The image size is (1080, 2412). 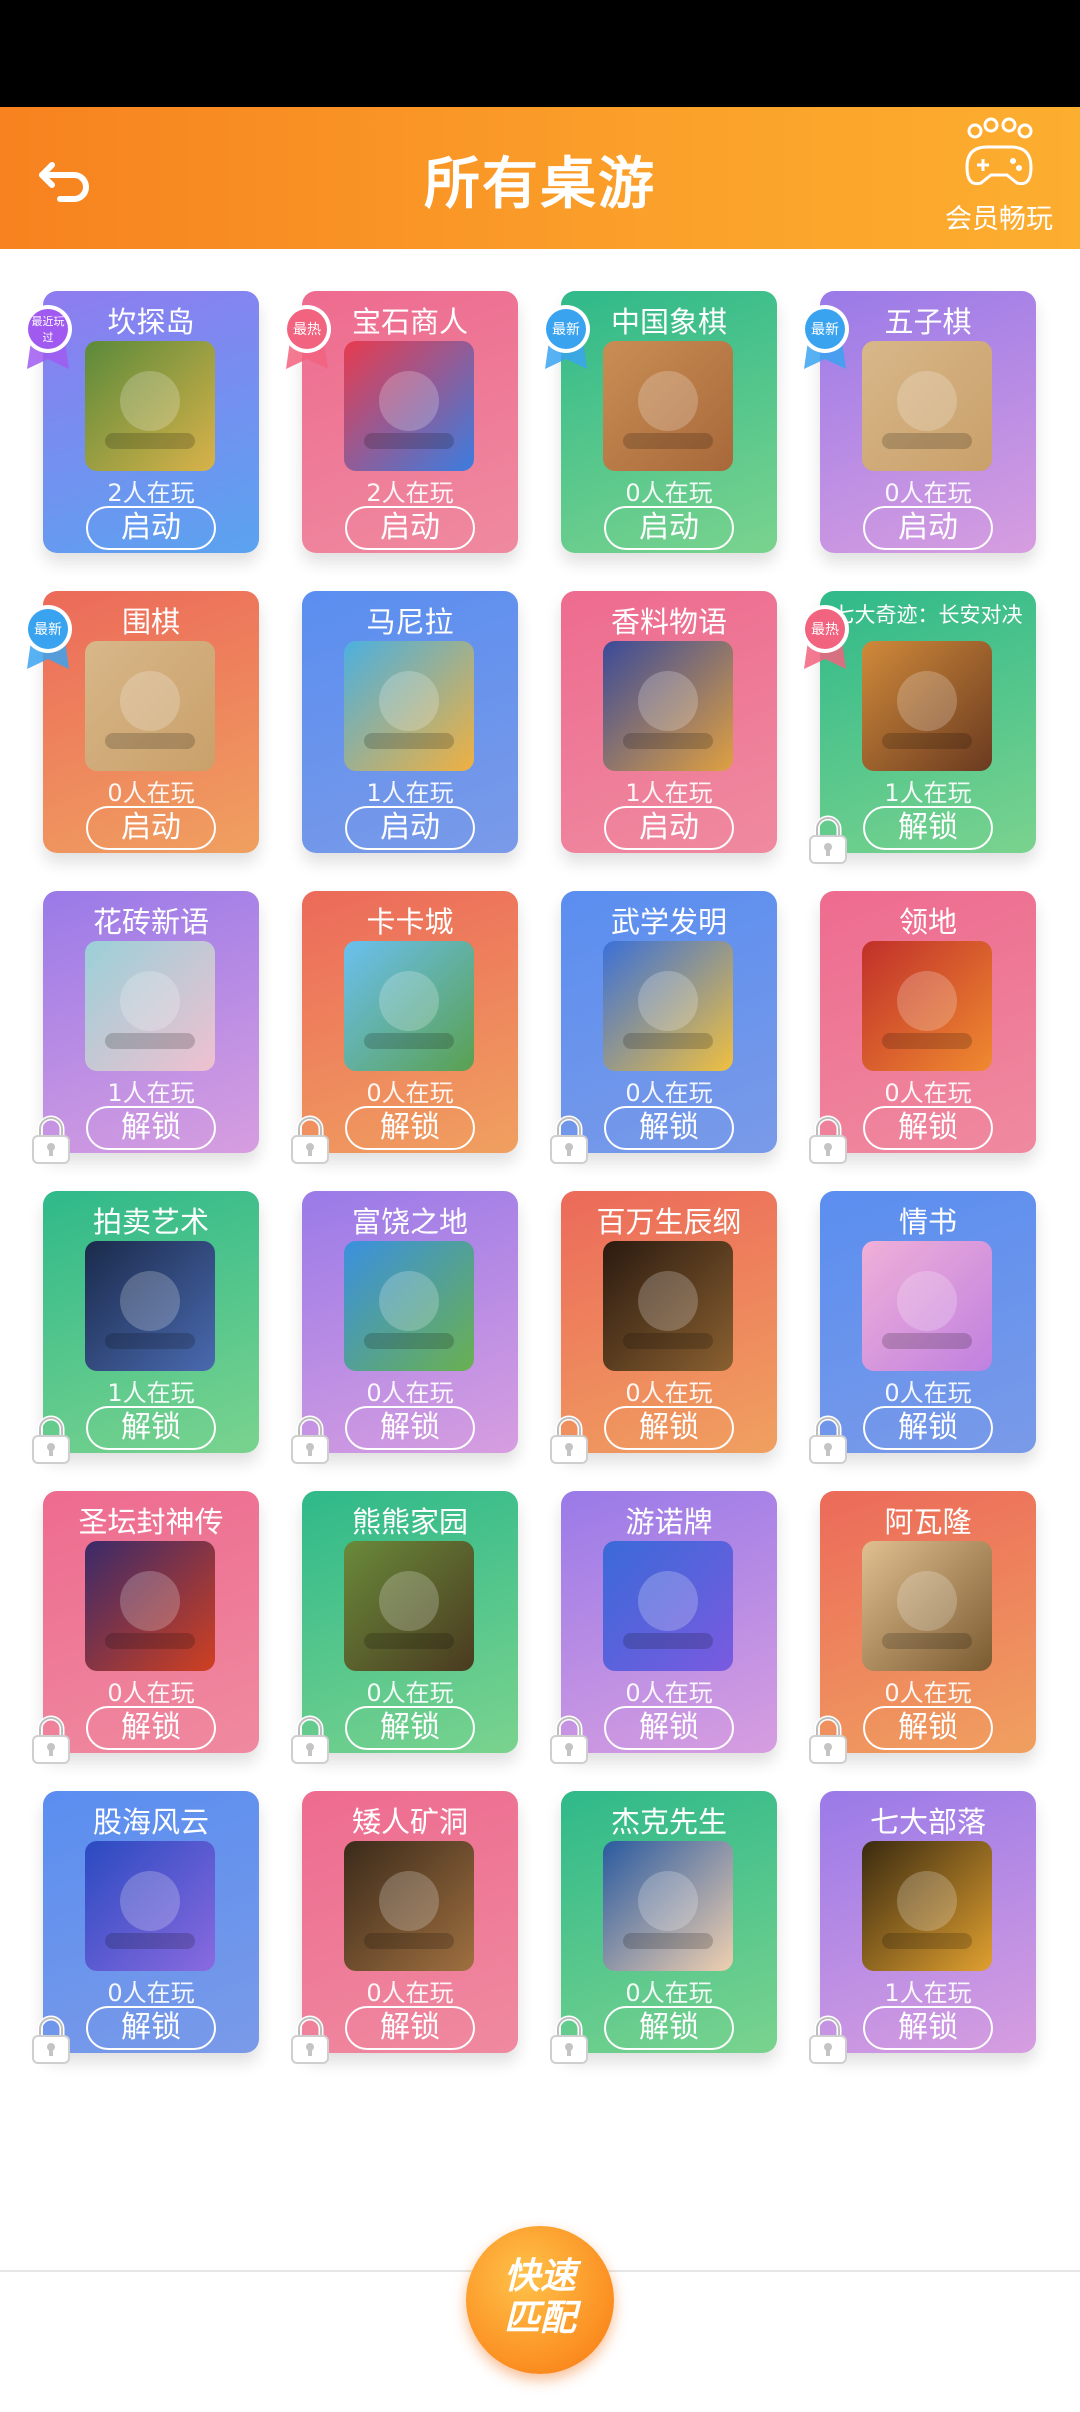 What do you see at coordinates (663, 1327) in the screenshot?
I see `game-card: 百万生辰纲 0人在玩 解锁` at bounding box center [663, 1327].